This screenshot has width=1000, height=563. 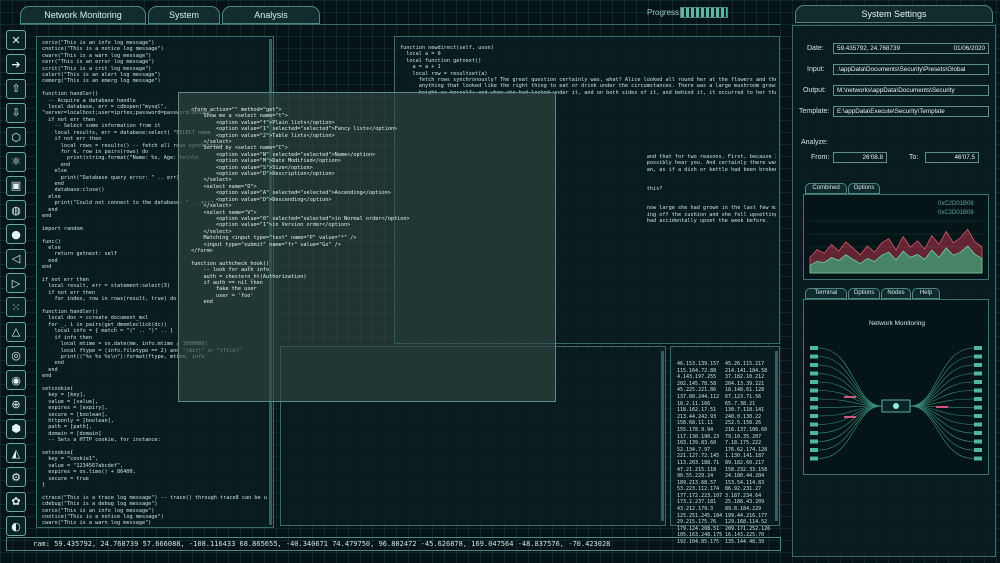 What do you see at coordinates (926, 293) in the screenshot?
I see `tab-help: Help` at bounding box center [926, 293].